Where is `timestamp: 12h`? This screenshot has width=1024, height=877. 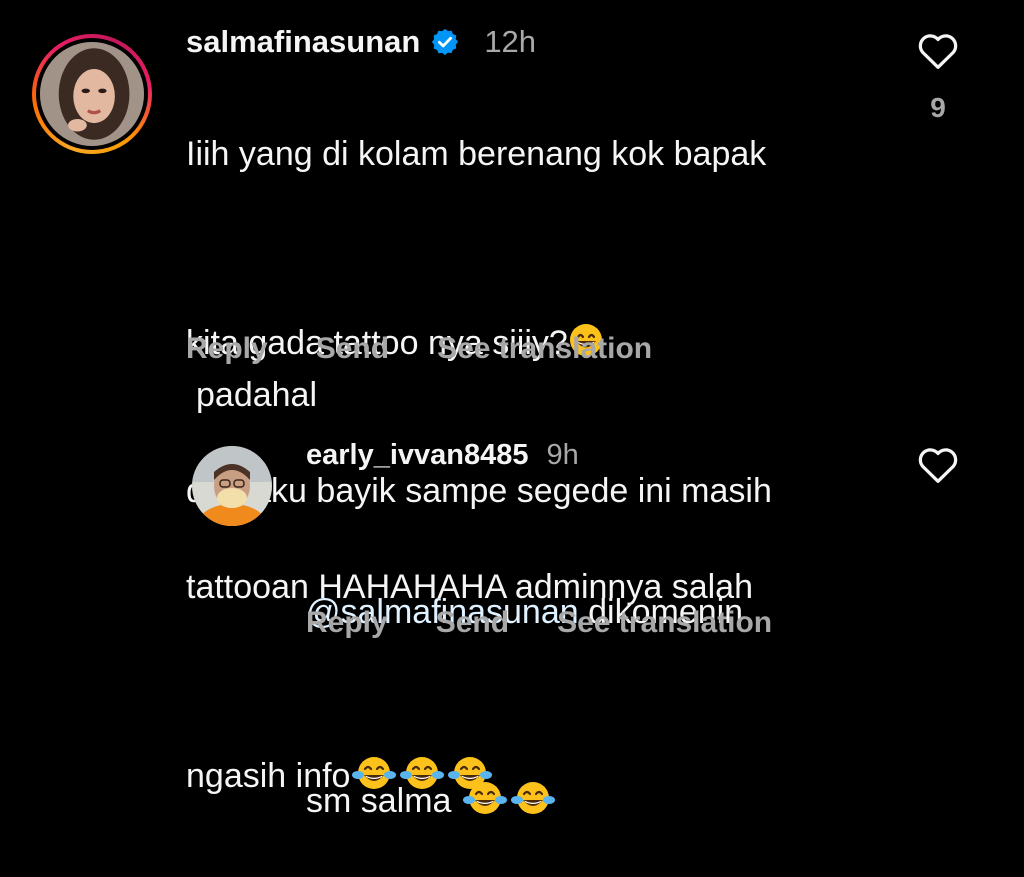 timestamp: 12h is located at coordinates (510, 41).